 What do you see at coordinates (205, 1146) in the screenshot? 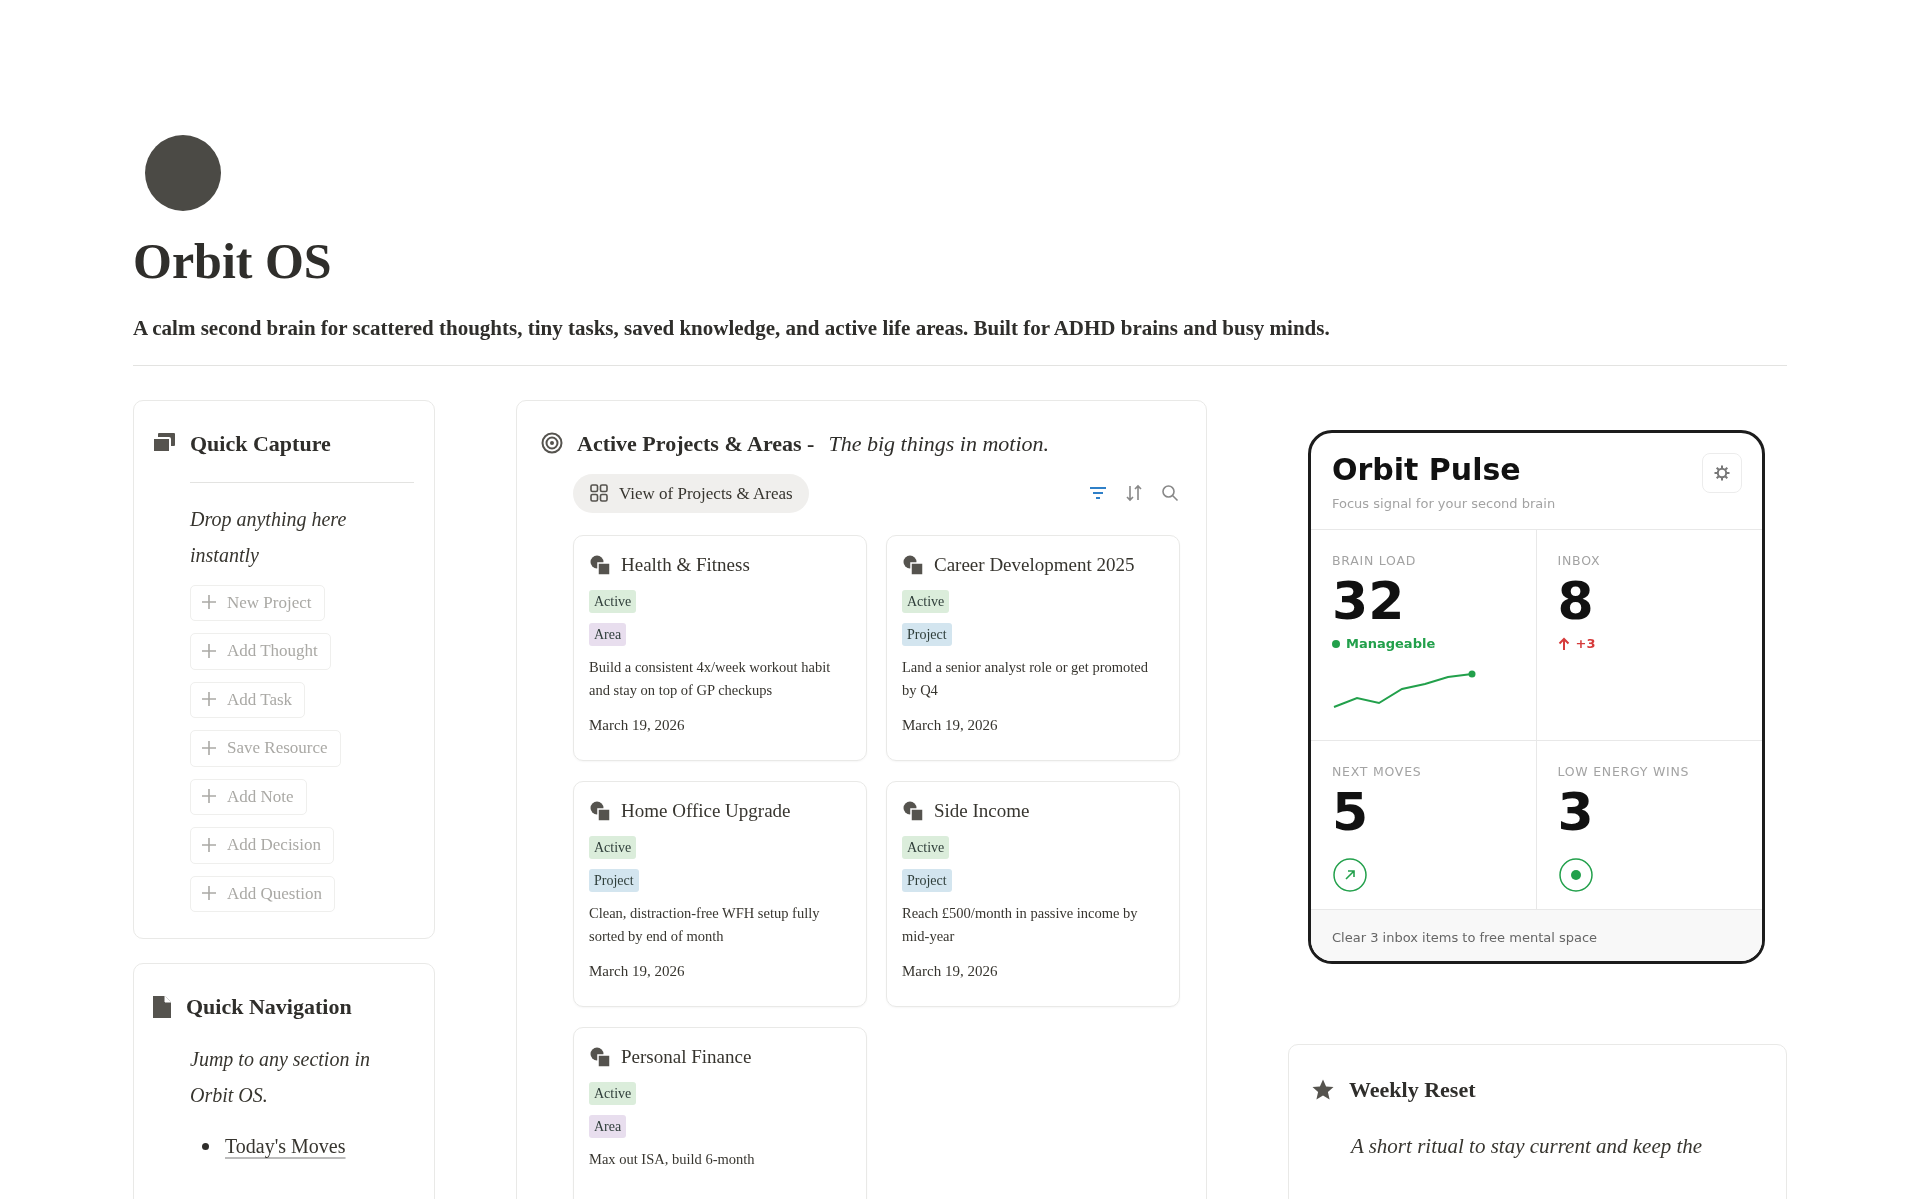
I see `bullet-dot` at bounding box center [205, 1146].